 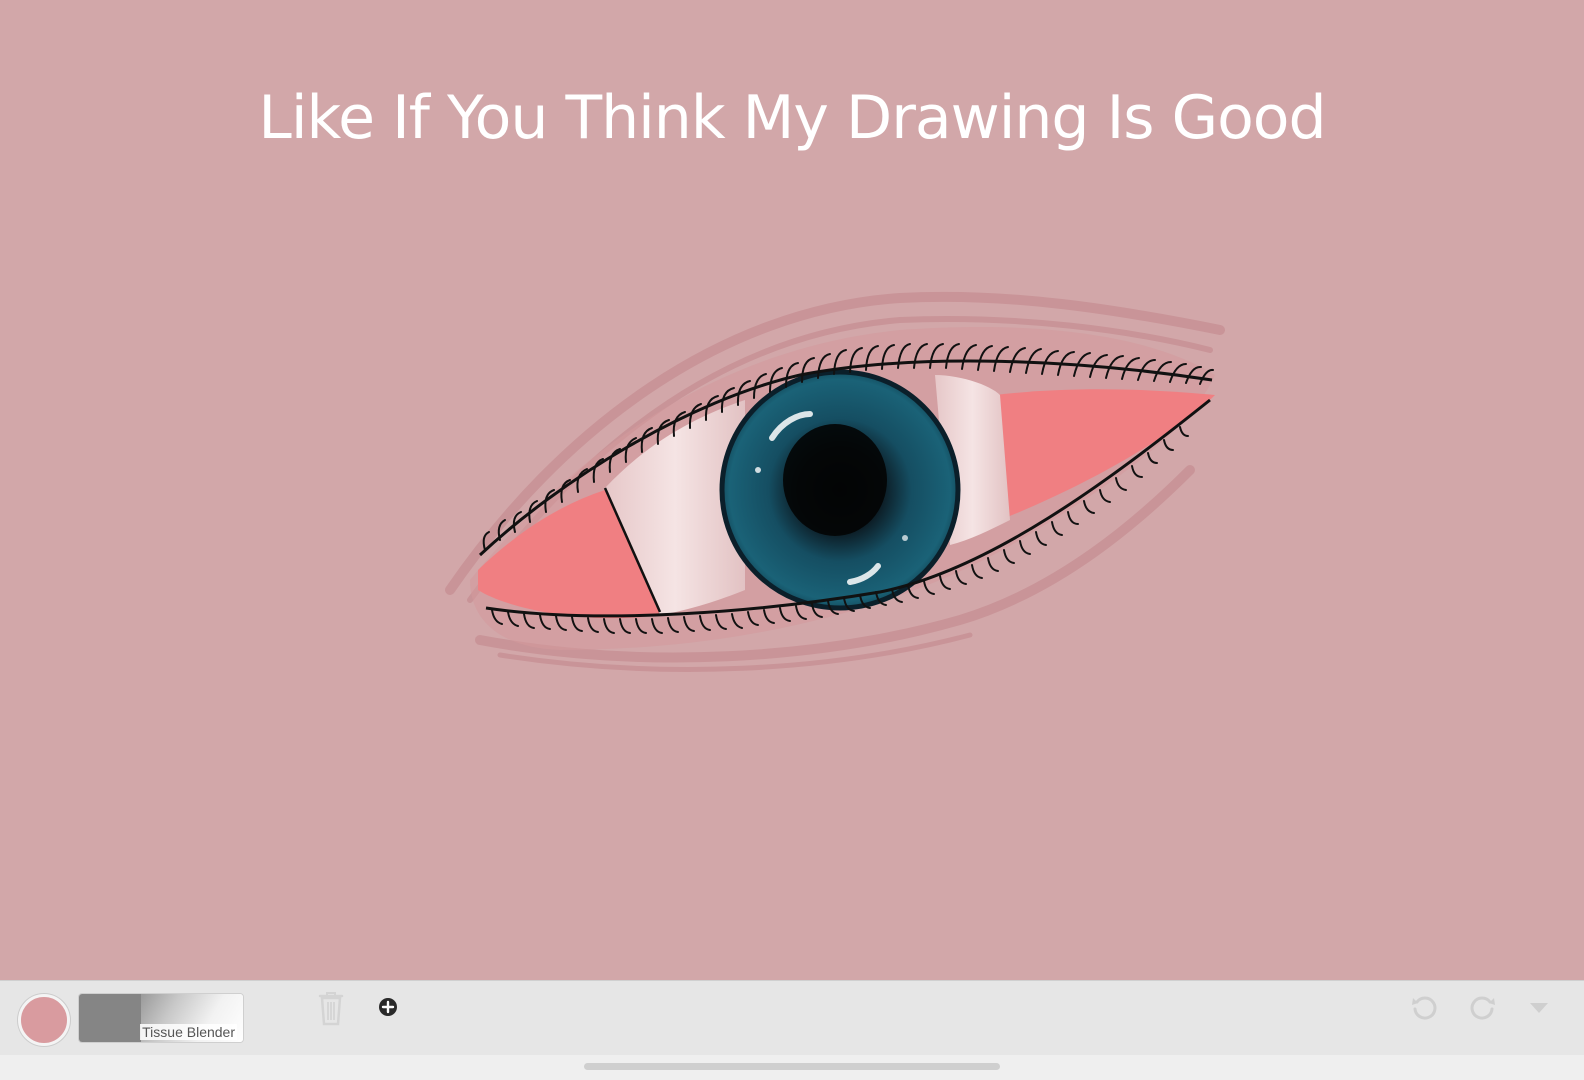 I want to click on drawing-toolbar: Tissue Blender, so click(x=792, y=1018).